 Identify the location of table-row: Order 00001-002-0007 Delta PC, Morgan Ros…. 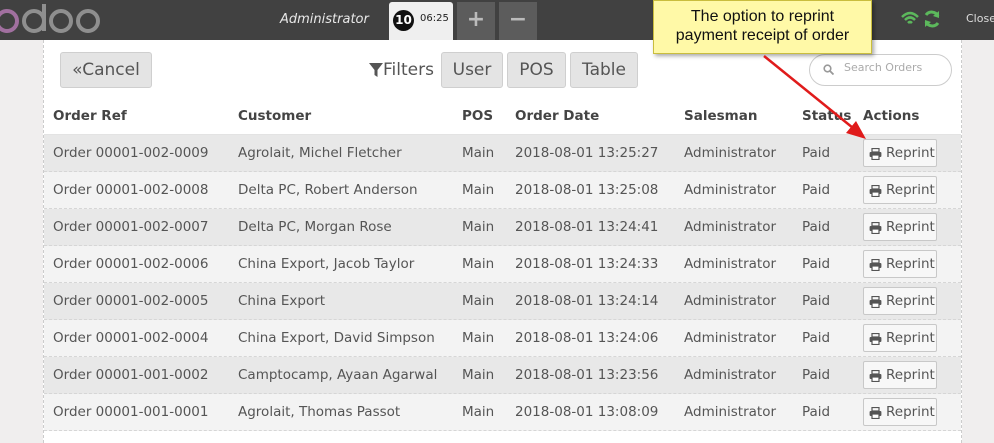
(502, 227).